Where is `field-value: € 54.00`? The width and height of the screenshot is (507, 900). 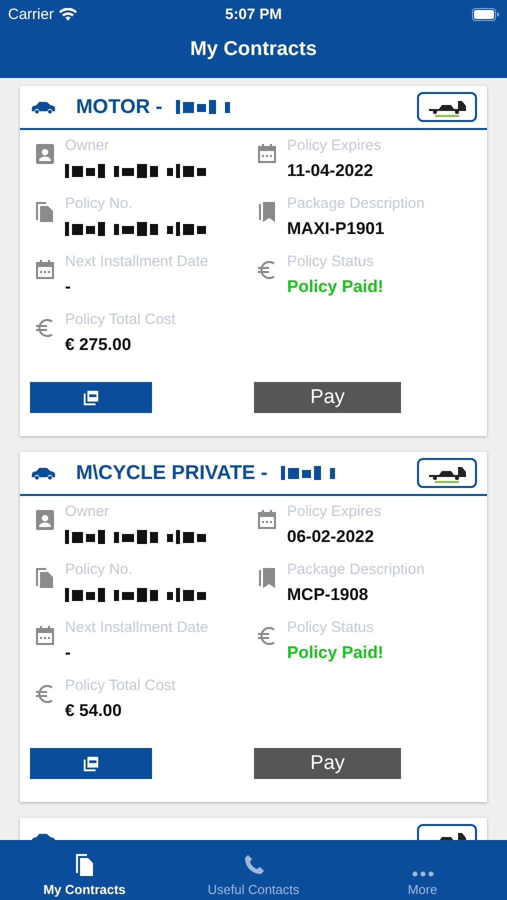
field-value: € 54.00 is located at coordinates (94, 711).